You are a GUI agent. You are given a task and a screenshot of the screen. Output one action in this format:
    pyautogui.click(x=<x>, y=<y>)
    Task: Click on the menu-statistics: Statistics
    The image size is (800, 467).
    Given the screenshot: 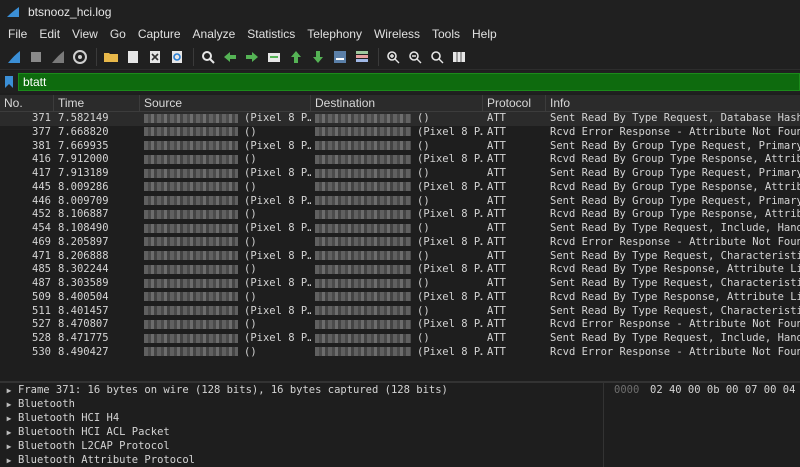 What is the action you would take?
    pyautogui.click(x=271, y=34)
    